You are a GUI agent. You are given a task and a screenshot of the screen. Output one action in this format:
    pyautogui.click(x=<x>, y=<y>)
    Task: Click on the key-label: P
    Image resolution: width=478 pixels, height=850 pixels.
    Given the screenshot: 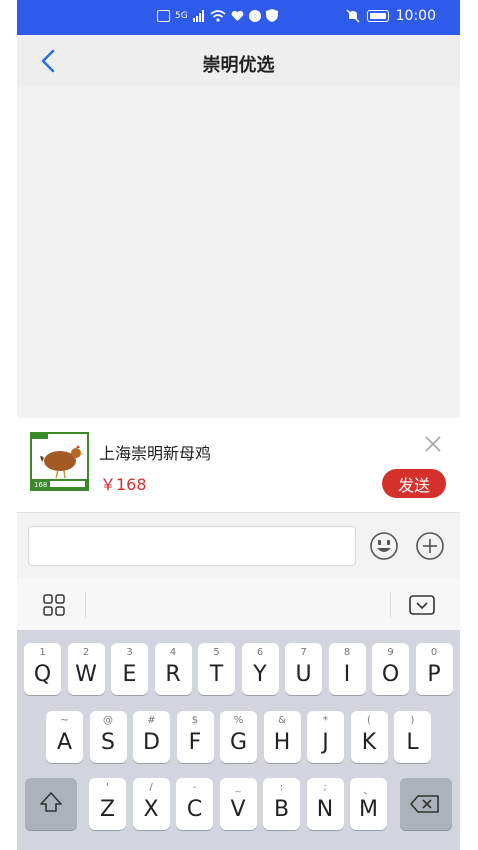 What is the action you would take?
    pyautogui.click(x=434, y=674)
    